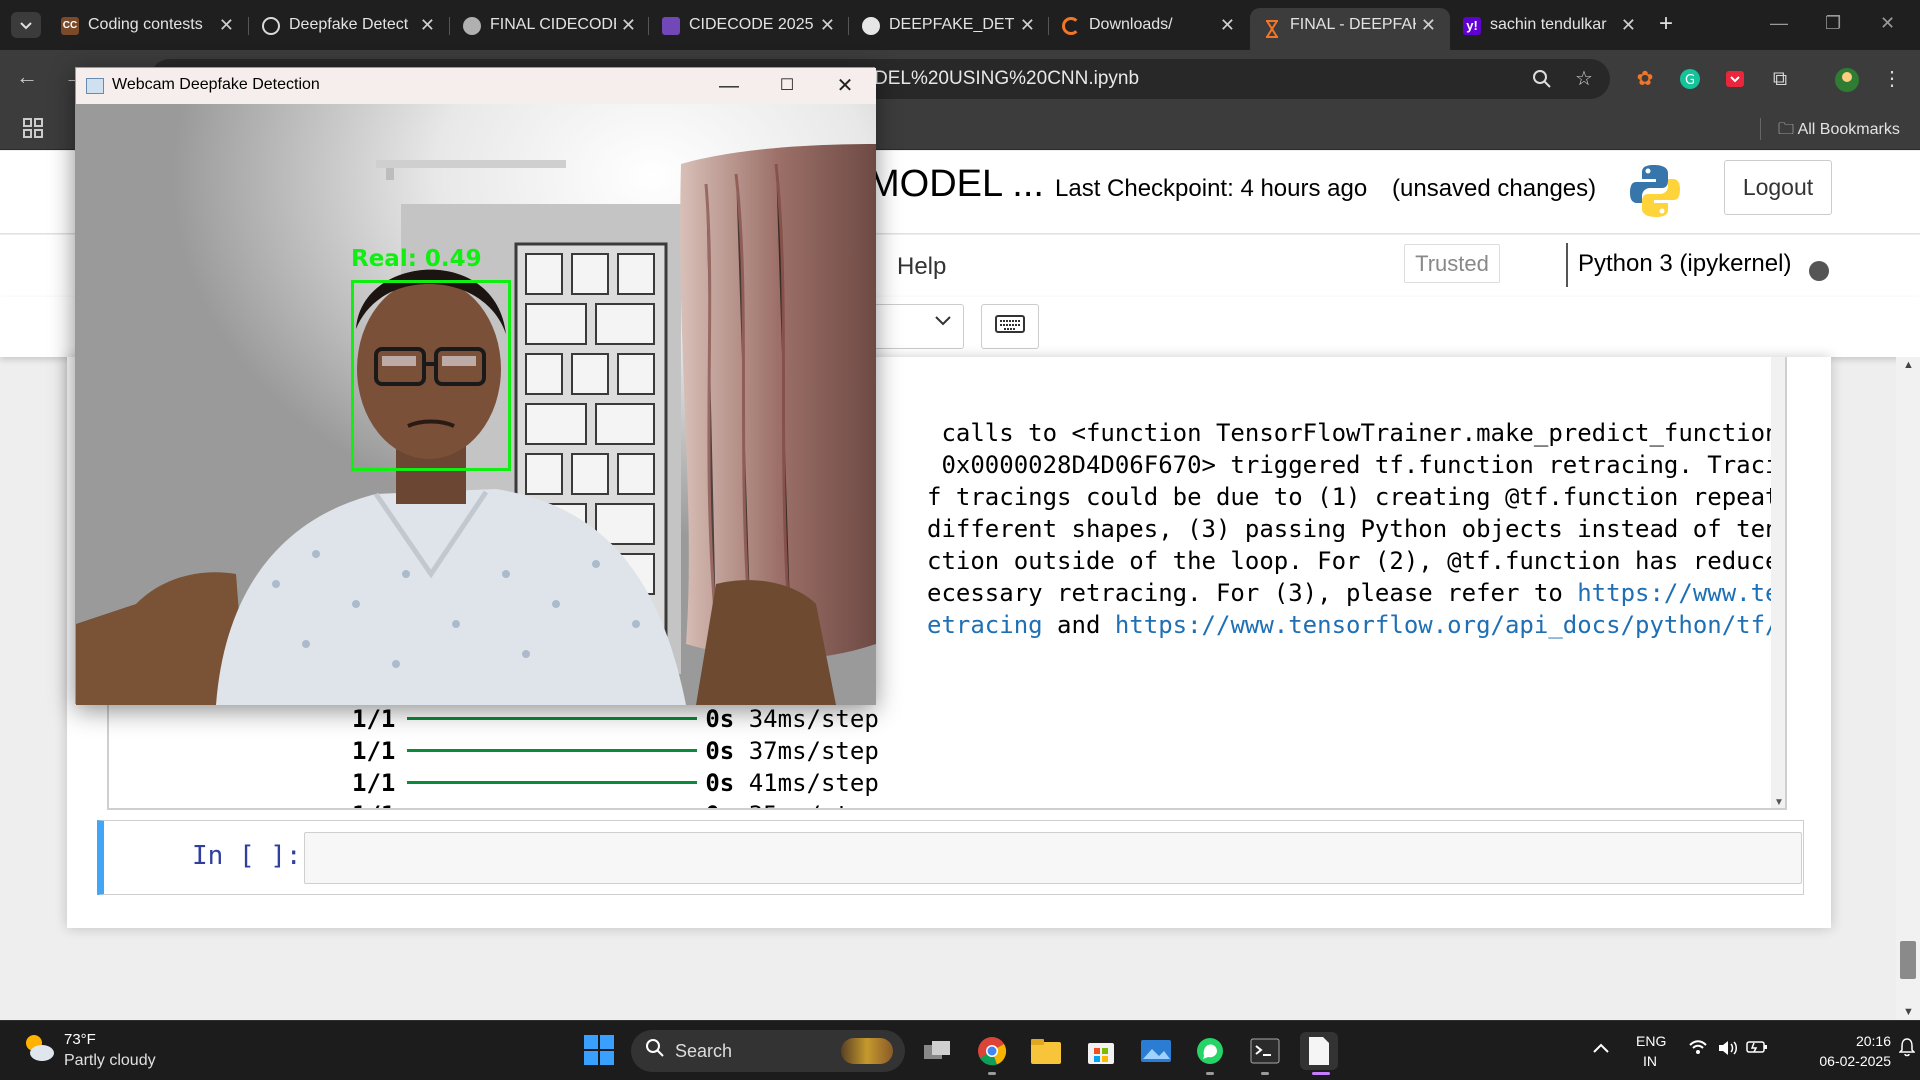 The width and height of the screenshot is (1920, 1080). Describe the element at coordinates (1887, 23) in the screenshot. I see `close-window-icon: ✕` at that location.